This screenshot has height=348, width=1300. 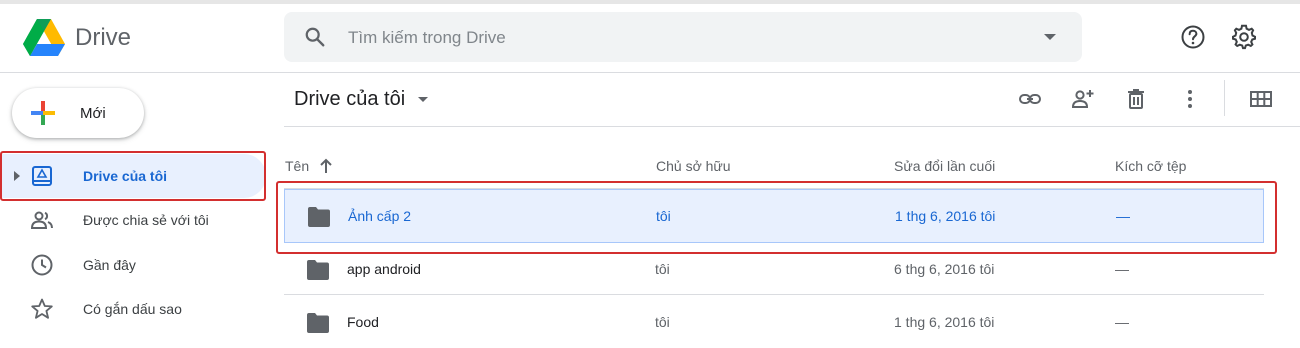 I want to click on app-name: Drive, so click(x=103, y=38).